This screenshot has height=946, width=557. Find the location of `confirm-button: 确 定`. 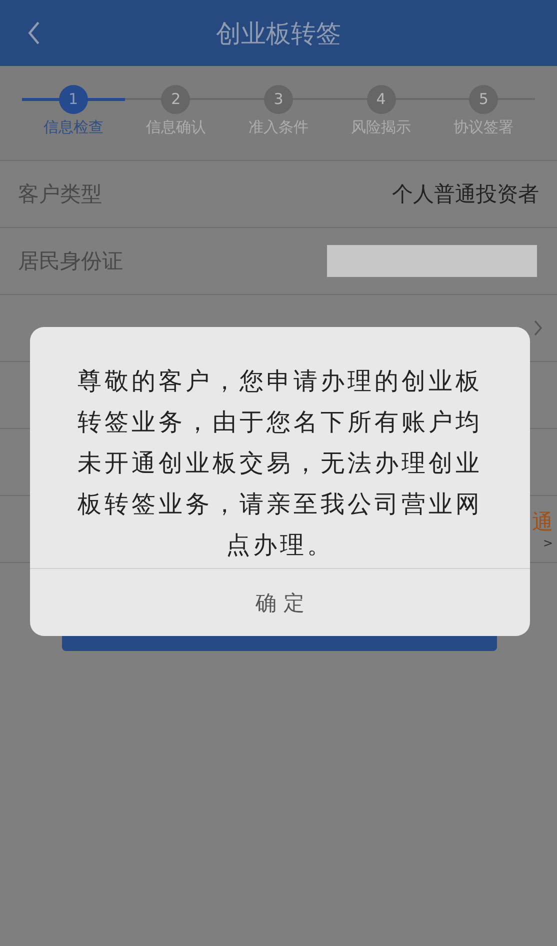

confirm-button: 确 定 is located at coordinates (280, 602).